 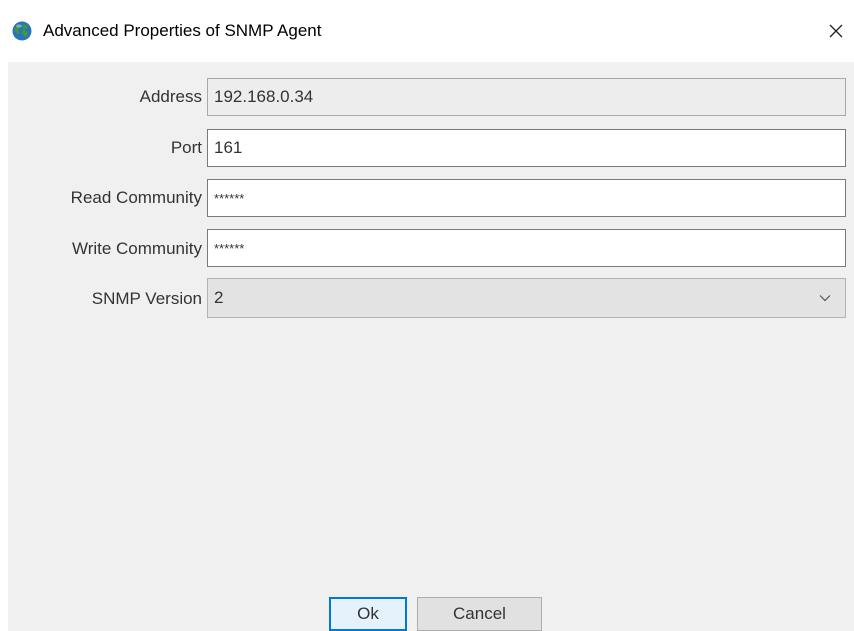 What do you see at coordinates (22, 31) in the screenshot?
I see `globe-icon` at bounding box center [22, 31].